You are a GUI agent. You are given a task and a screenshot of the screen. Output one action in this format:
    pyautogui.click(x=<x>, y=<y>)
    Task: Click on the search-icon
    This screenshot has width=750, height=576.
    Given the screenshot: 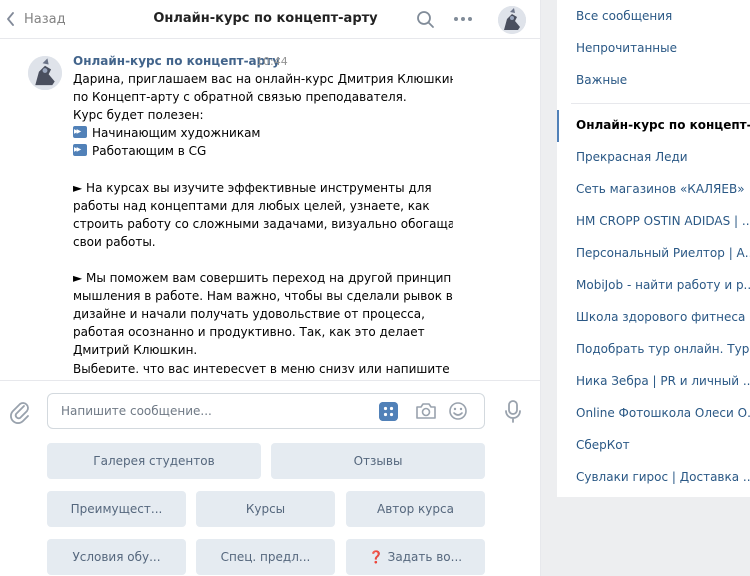 What is the action you would take?
    pyautogui.click(x=425, y=19)
    